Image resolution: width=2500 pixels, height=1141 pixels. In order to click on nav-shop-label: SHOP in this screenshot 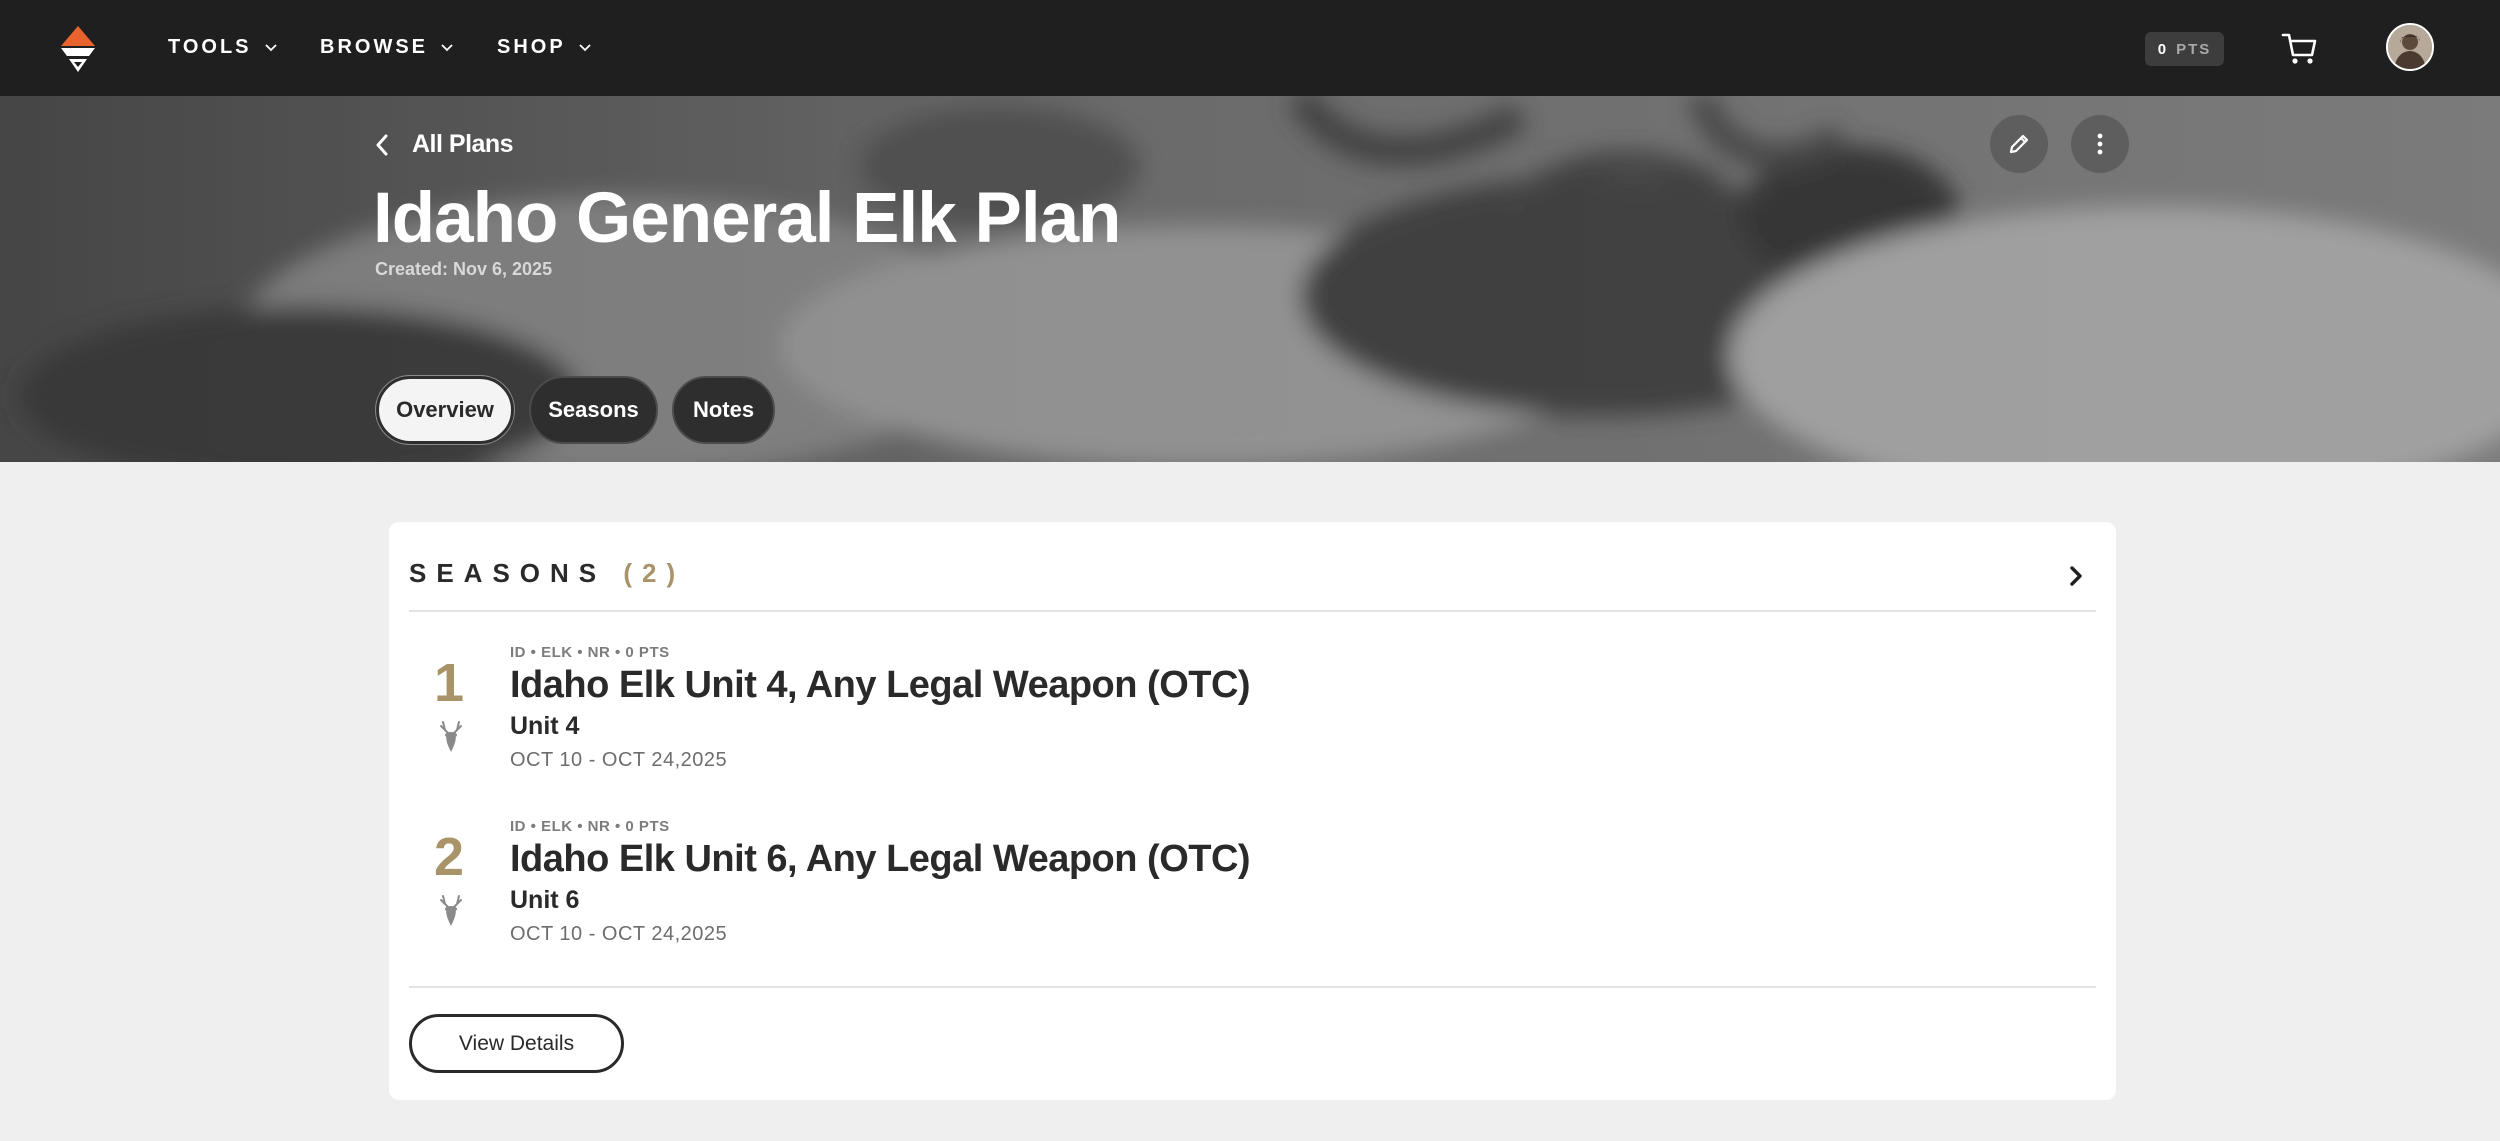, I will do `click(531, 47)`.